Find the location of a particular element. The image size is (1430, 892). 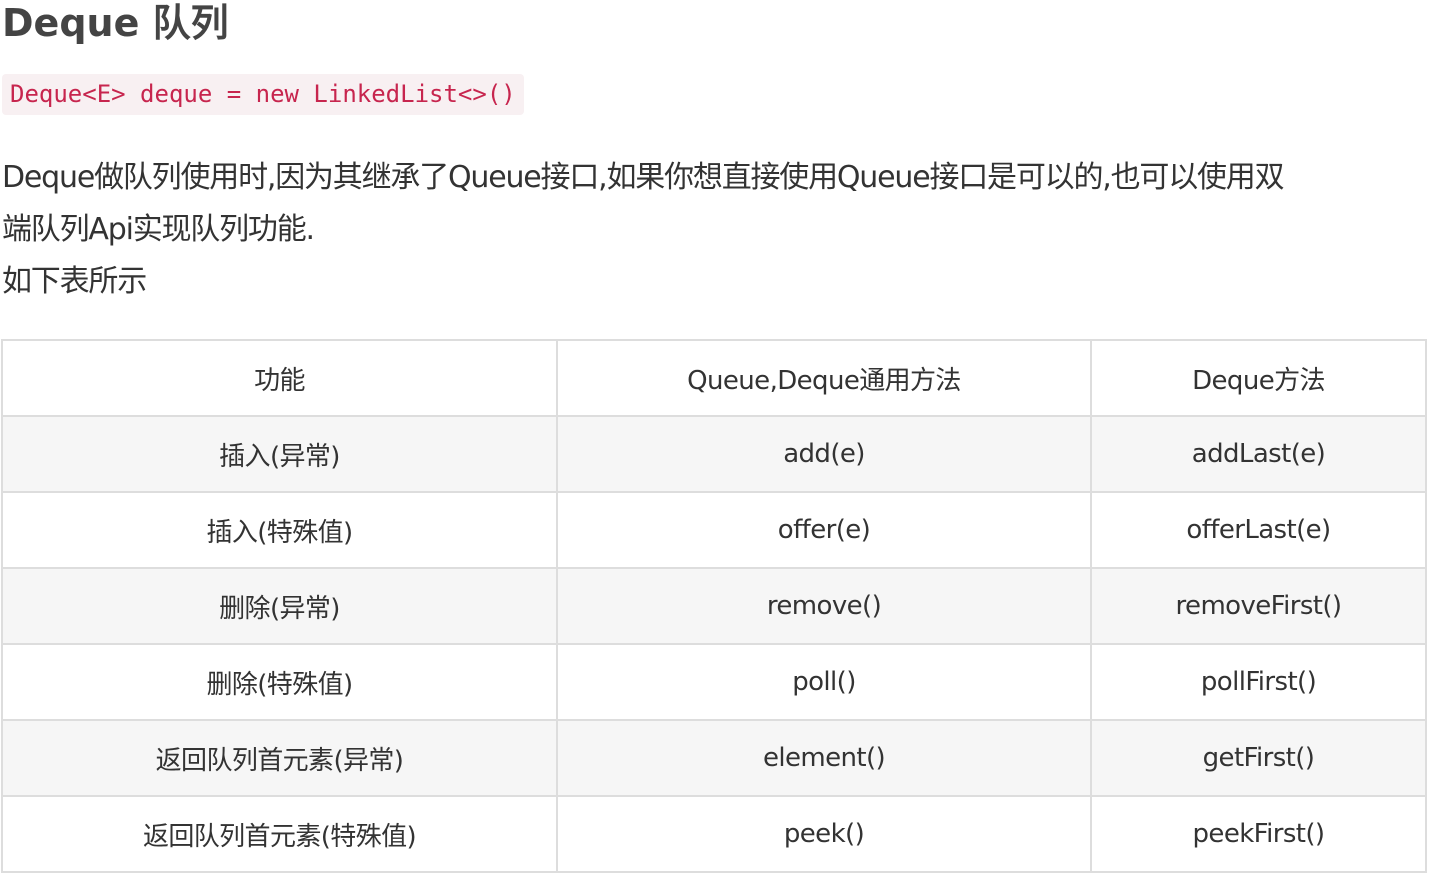

cell-function: 删除(特殊值) is located at coordinates (279, 682).